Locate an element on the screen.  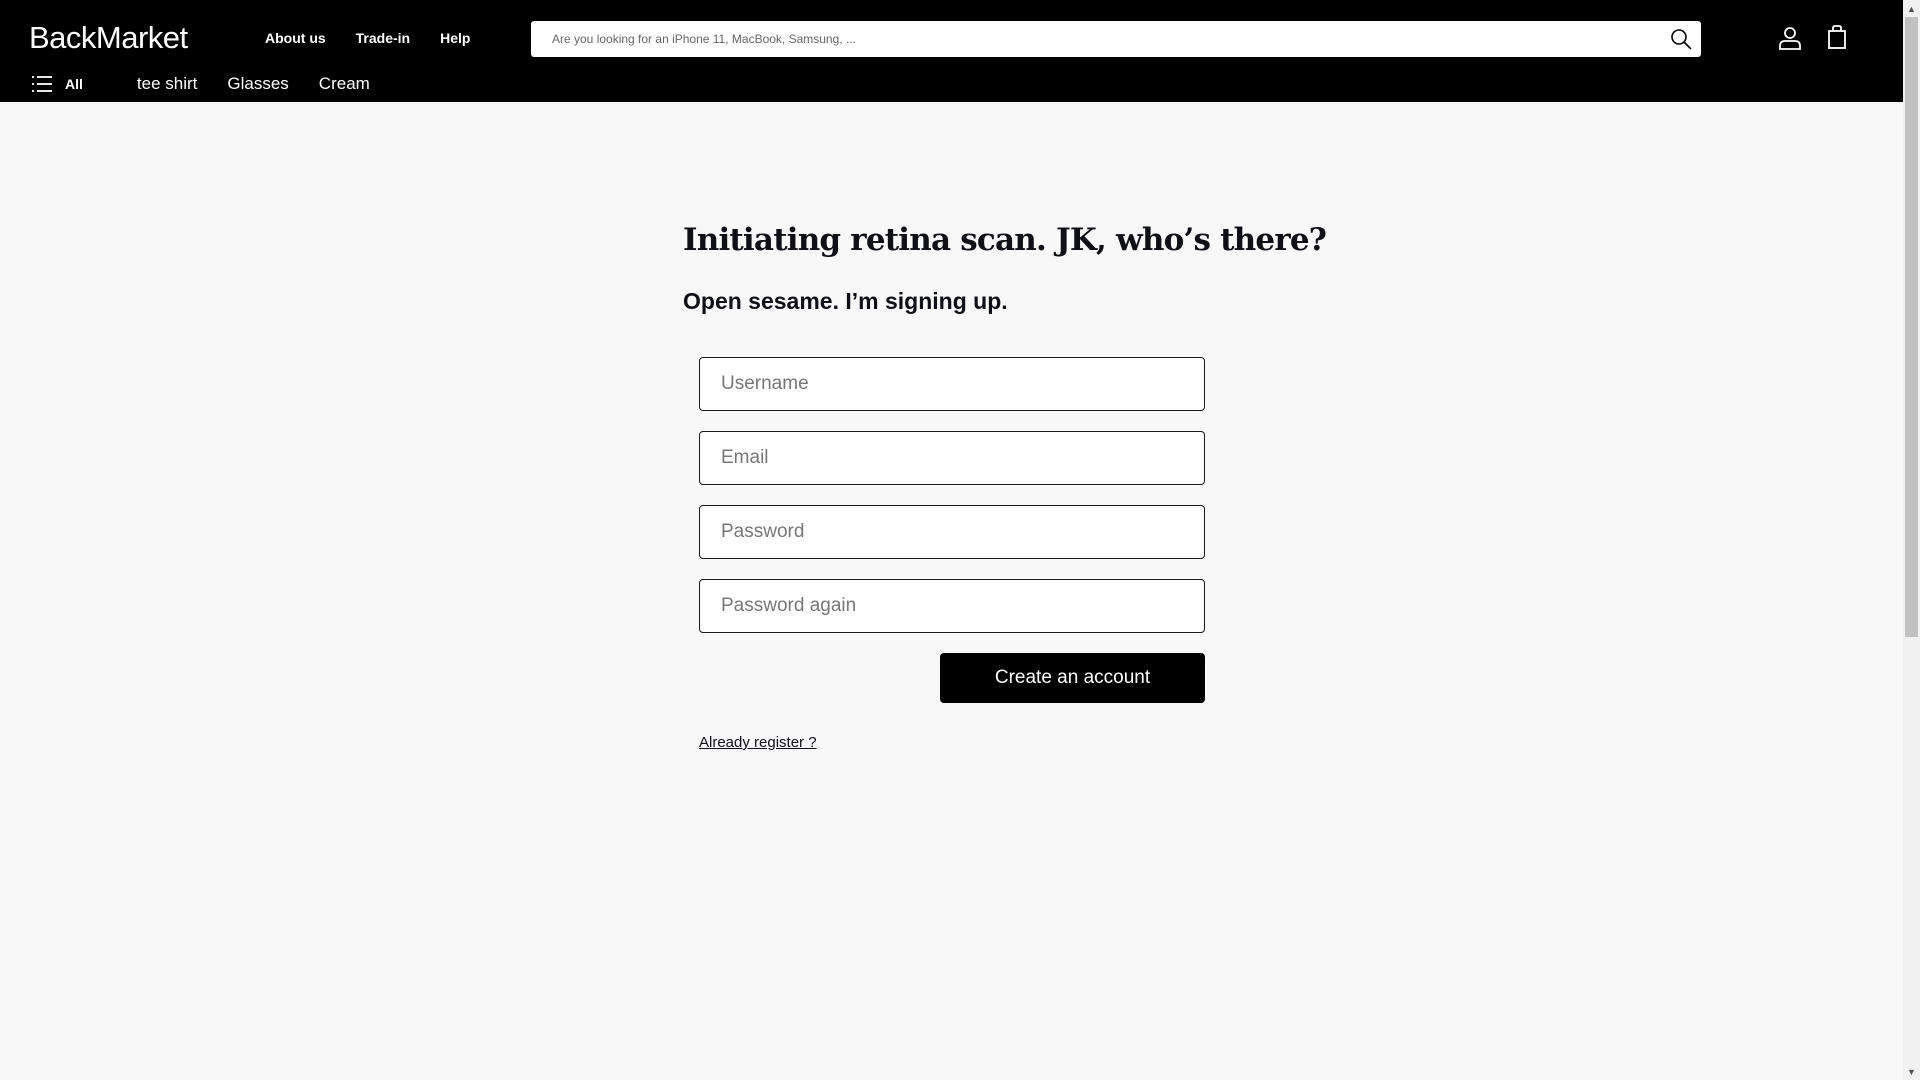
password-again-input is located at coordinates (952, 606).